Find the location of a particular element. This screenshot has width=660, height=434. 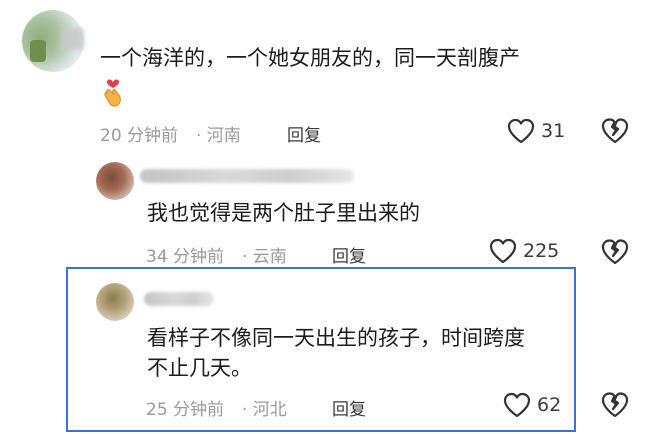

comment-location: · 河南 is located at coordinates (218, 136).